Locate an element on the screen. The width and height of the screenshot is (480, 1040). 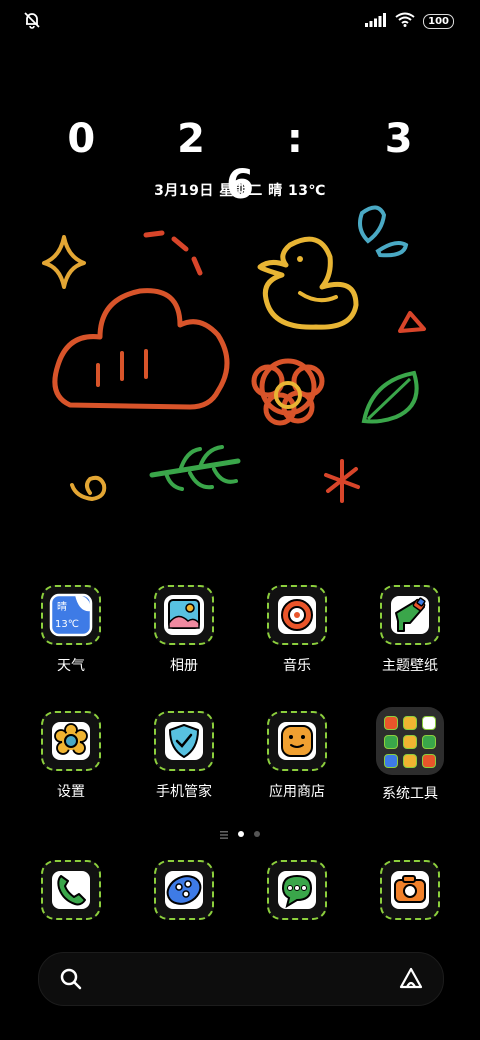
wifi-icon is located at coordinates (405, 21).